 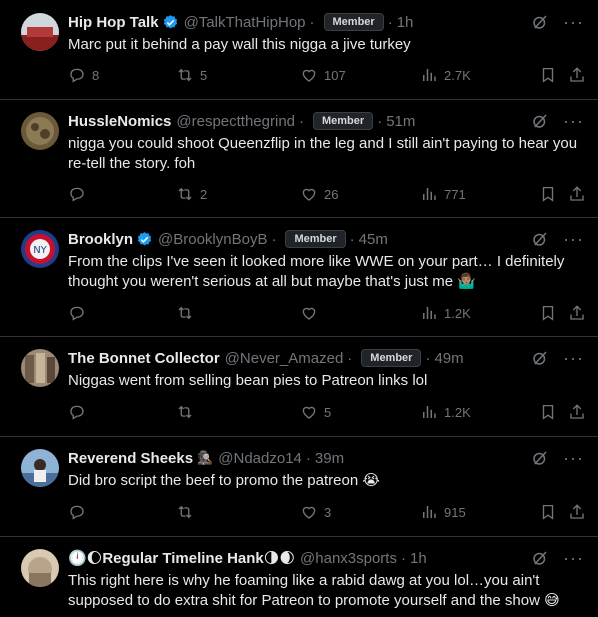 What do you see at coordinates (329, 458) in the screenshot?
I see `timestamp: 39m` at bounding box center [329, 458].